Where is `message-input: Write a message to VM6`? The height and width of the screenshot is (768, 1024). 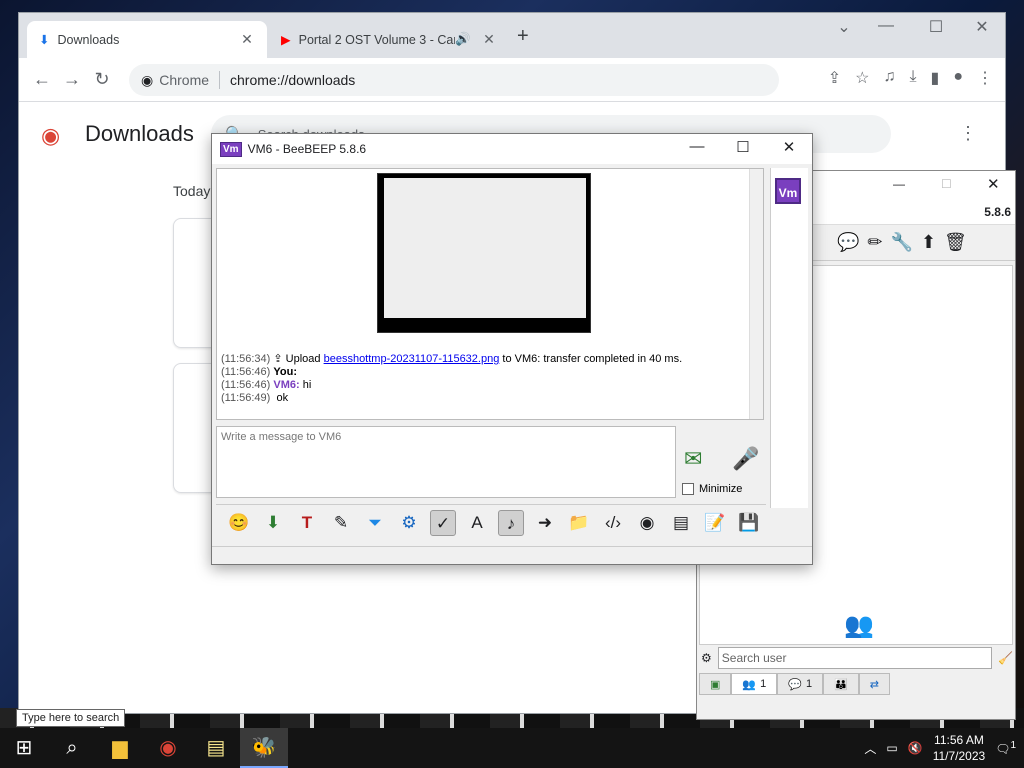 message-input: Write a message to VM6 is located at coordinates (446, 462).